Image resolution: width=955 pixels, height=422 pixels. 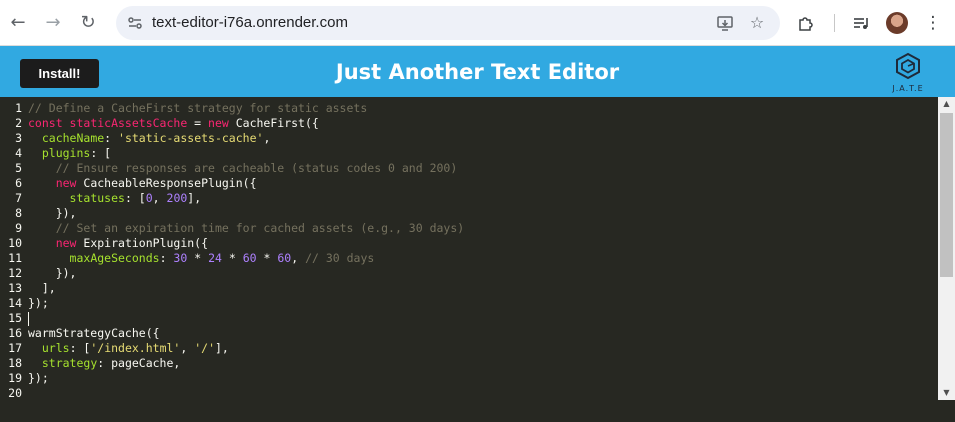 I want to click on reload-icon: ↻, so click(x=88, y=23).